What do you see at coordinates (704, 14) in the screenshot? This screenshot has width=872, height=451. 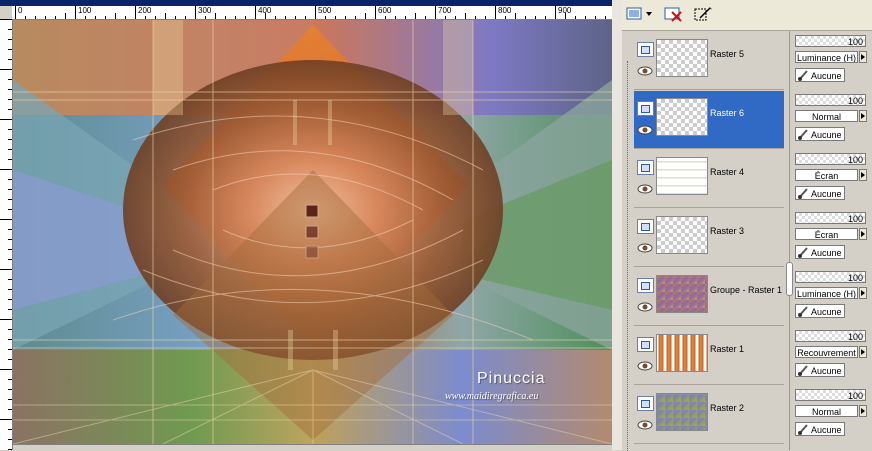 I see `edit-selection-button` at bounding box center [704, 14].